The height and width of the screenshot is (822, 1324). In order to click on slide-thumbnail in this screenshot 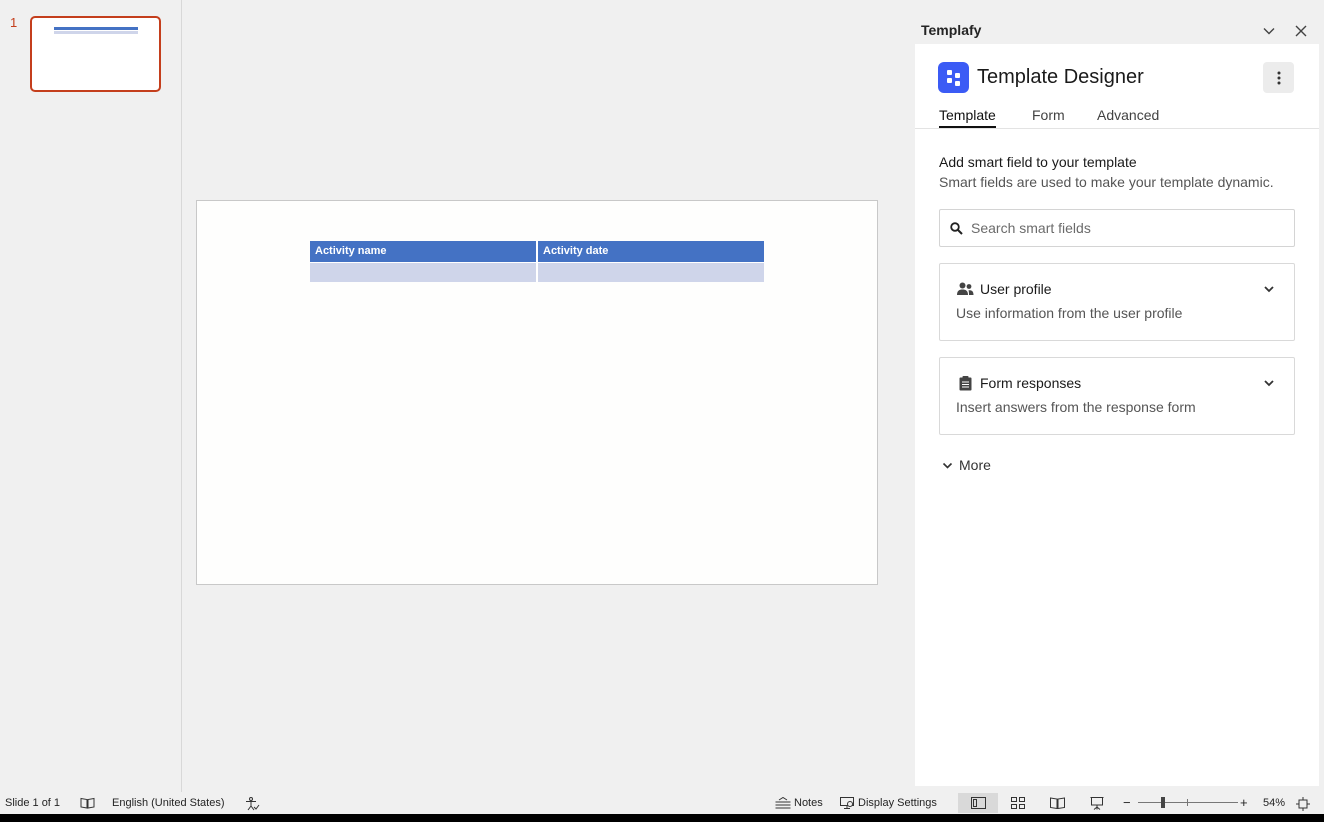, I will do `click(95, 54)`.